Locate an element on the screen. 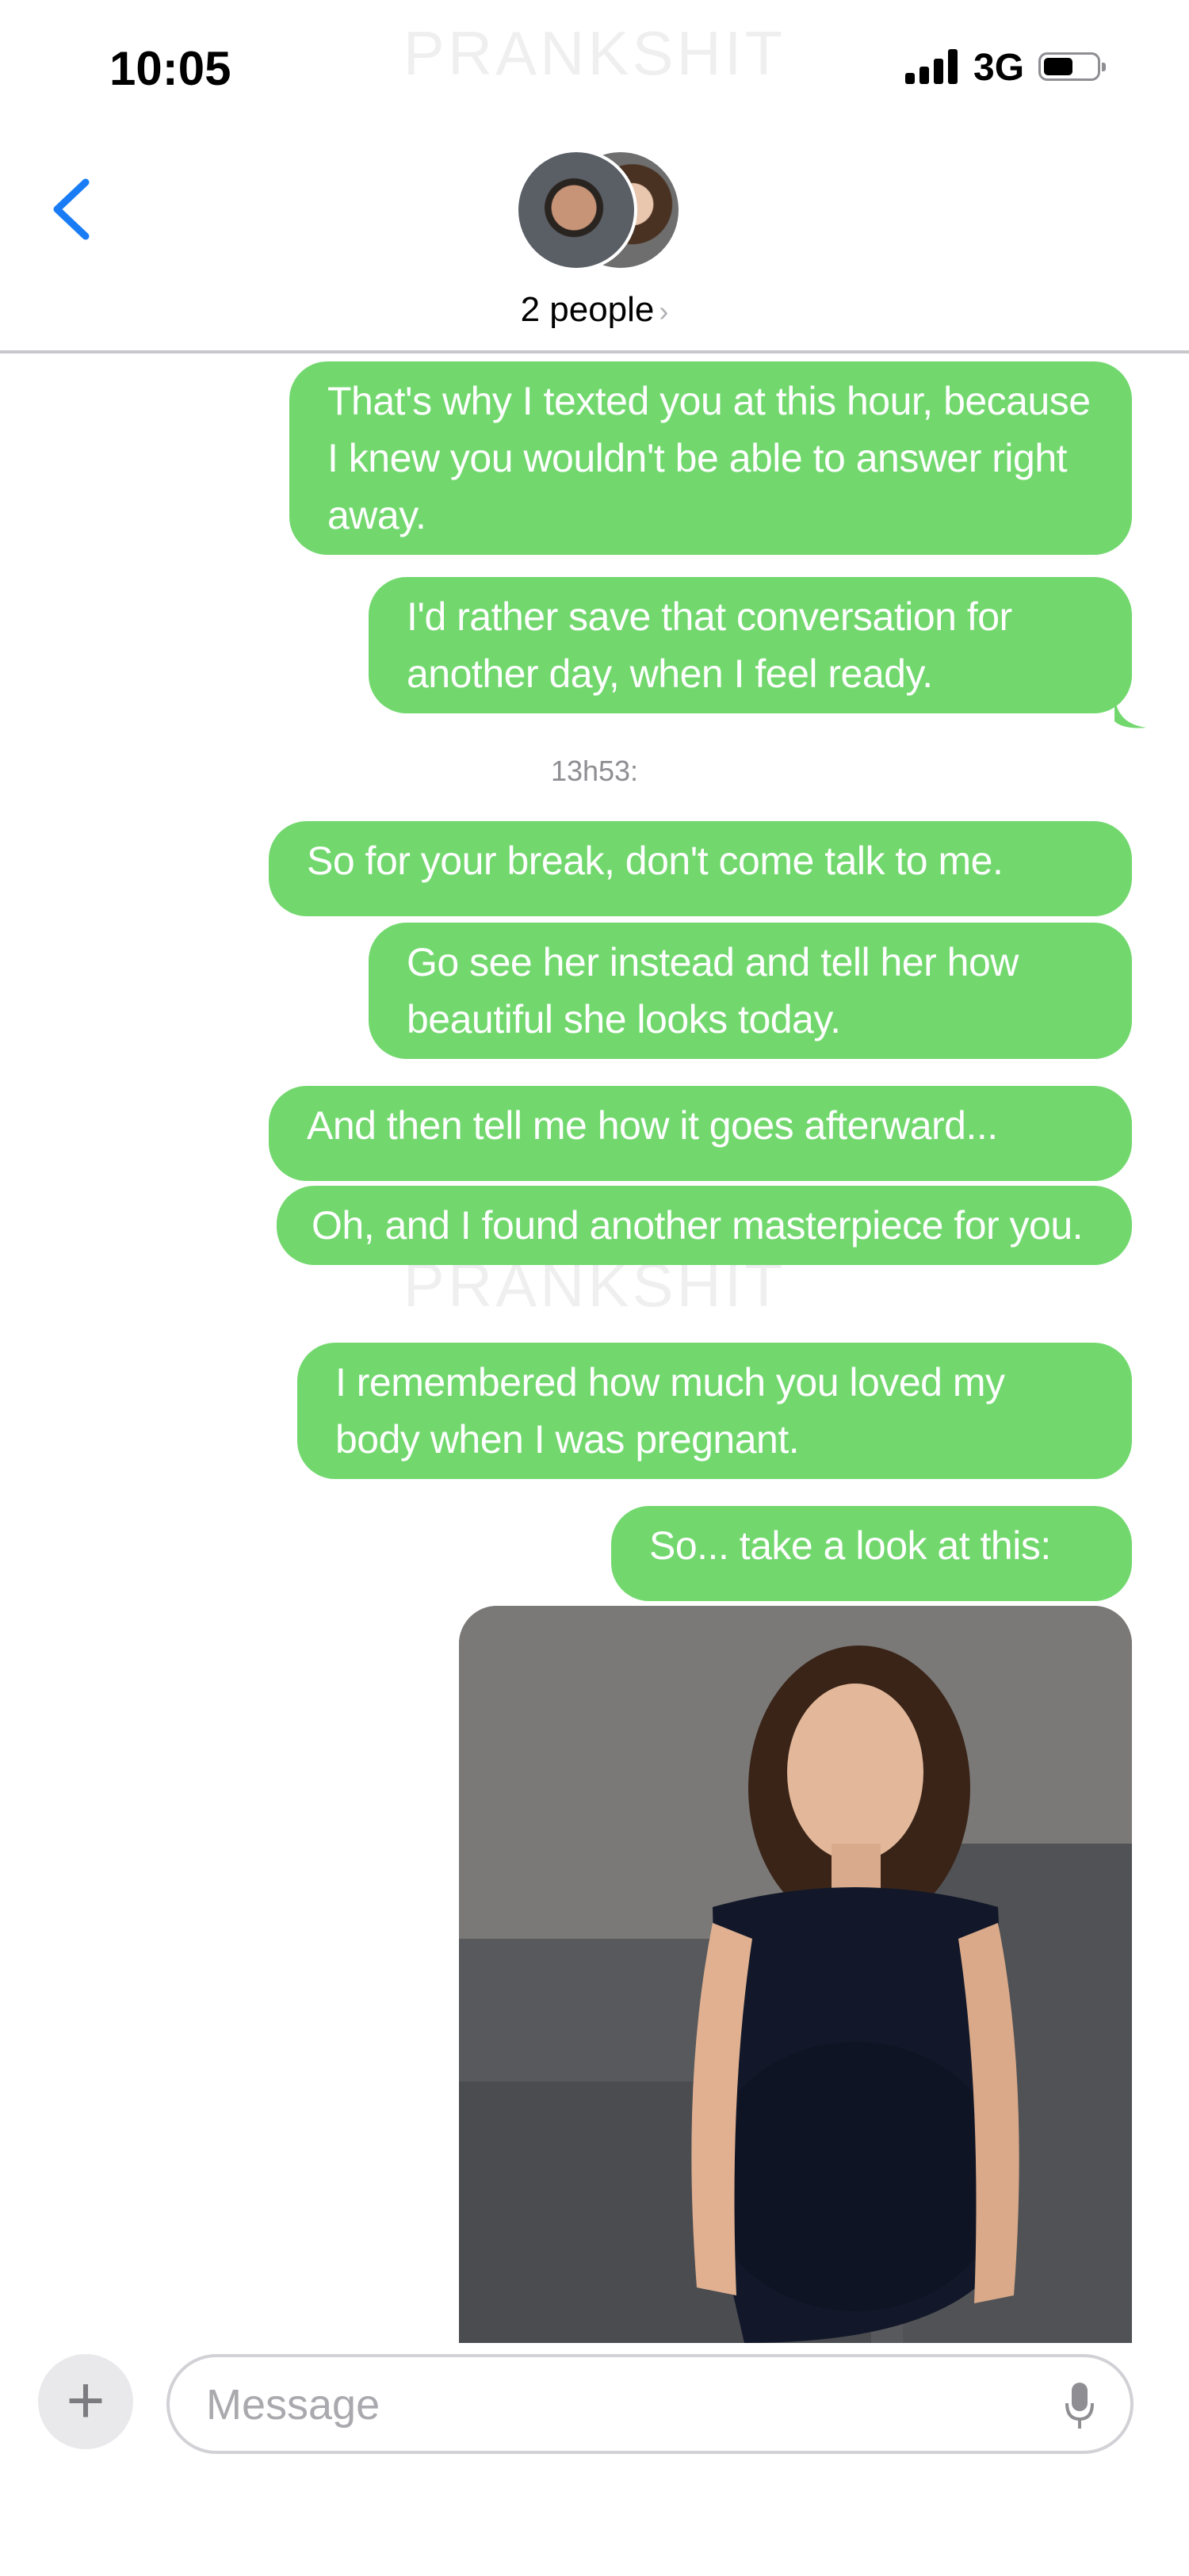 Image resolution: width=1189 pixels, height=2576 pixels. add-attachment-button: + is located at coordinates (85, 2401).